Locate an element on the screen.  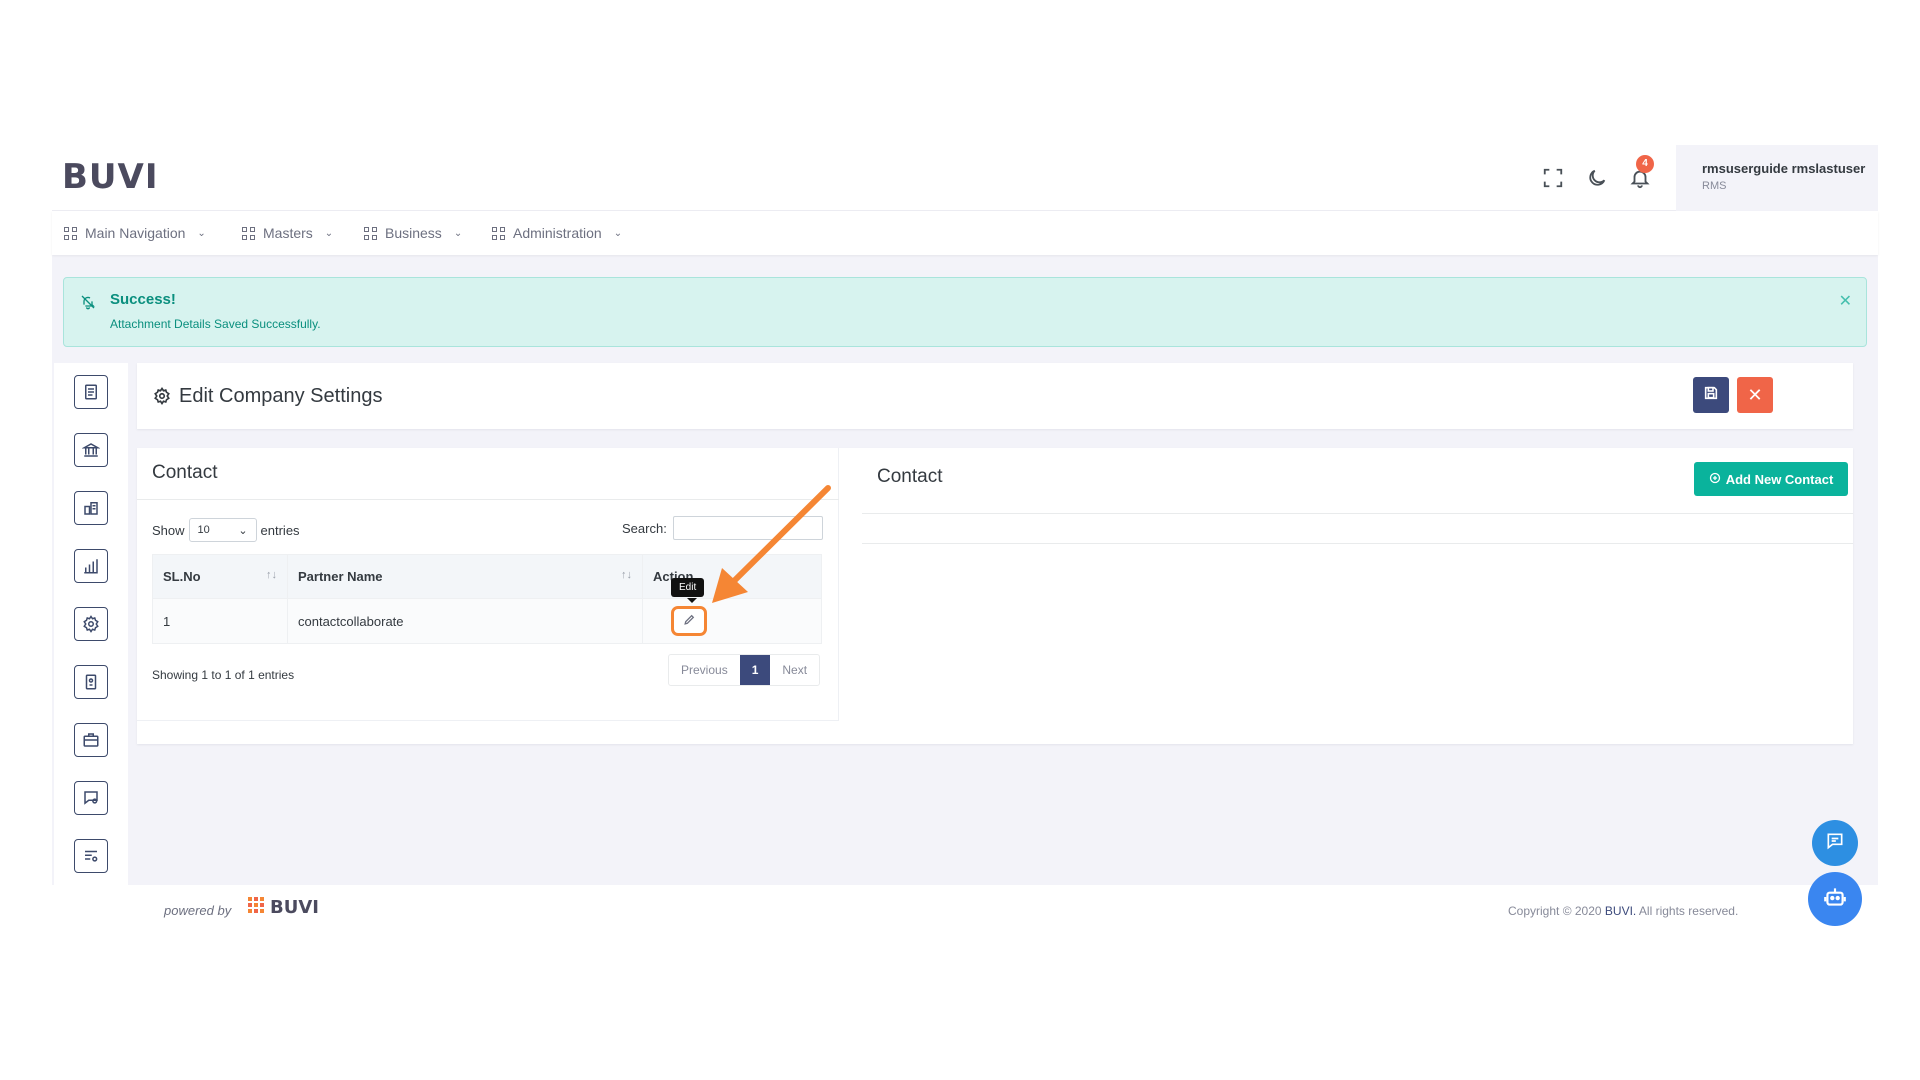
save-button is located at coordinates (1711, 395).